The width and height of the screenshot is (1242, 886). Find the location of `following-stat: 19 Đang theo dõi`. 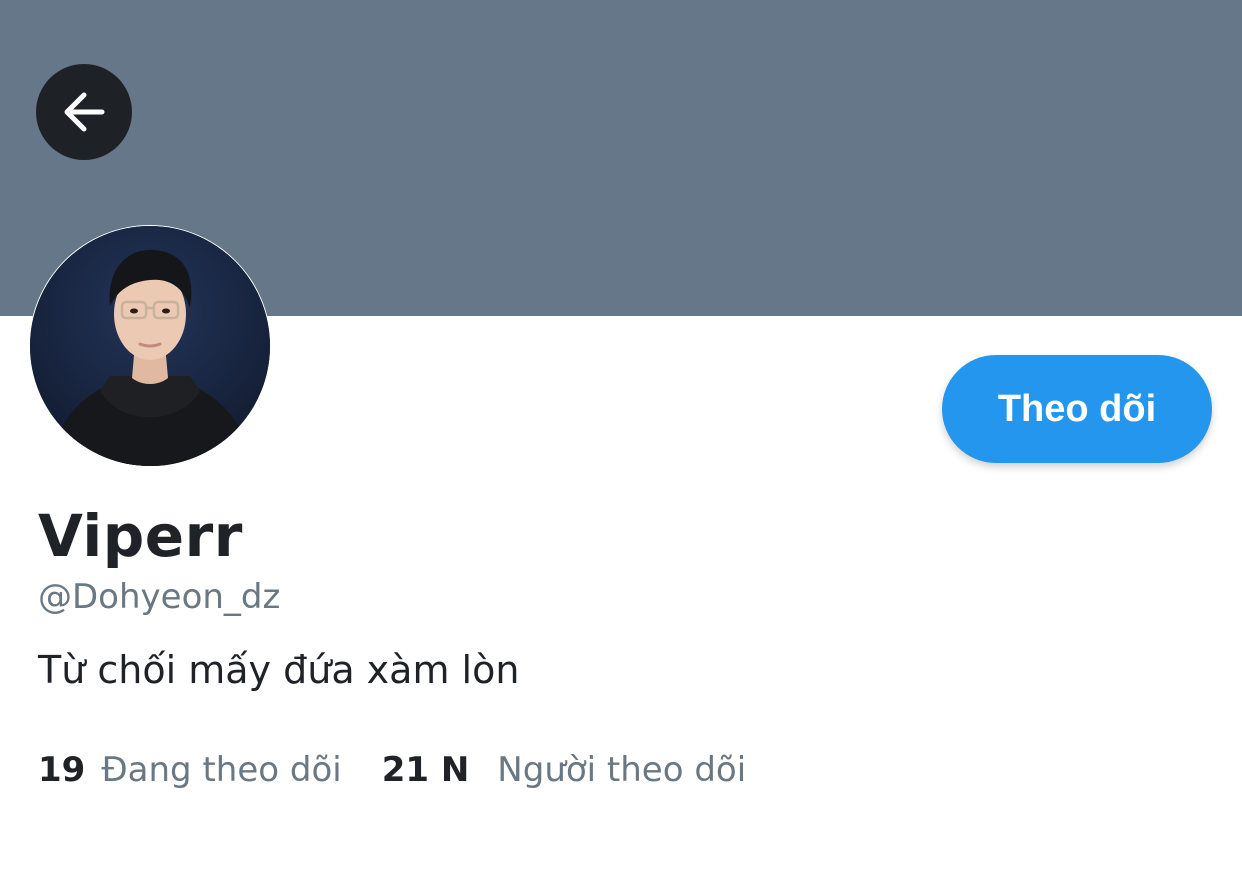

following-stat: 19 Đang theo dõi is located at coordinates (190, 770).